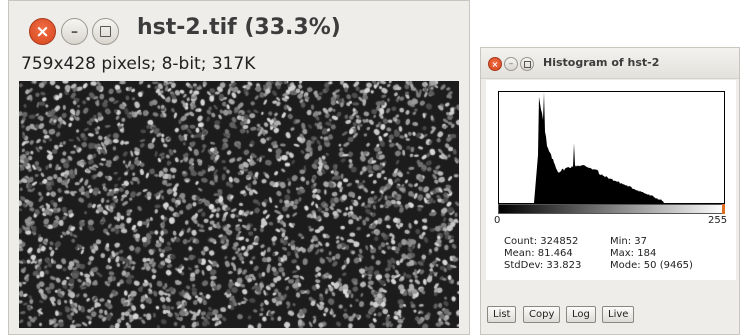 This screenshot has width=740, height=335. I want to click on stat-stddev: StdDev: 33.823, so click(543, 265).